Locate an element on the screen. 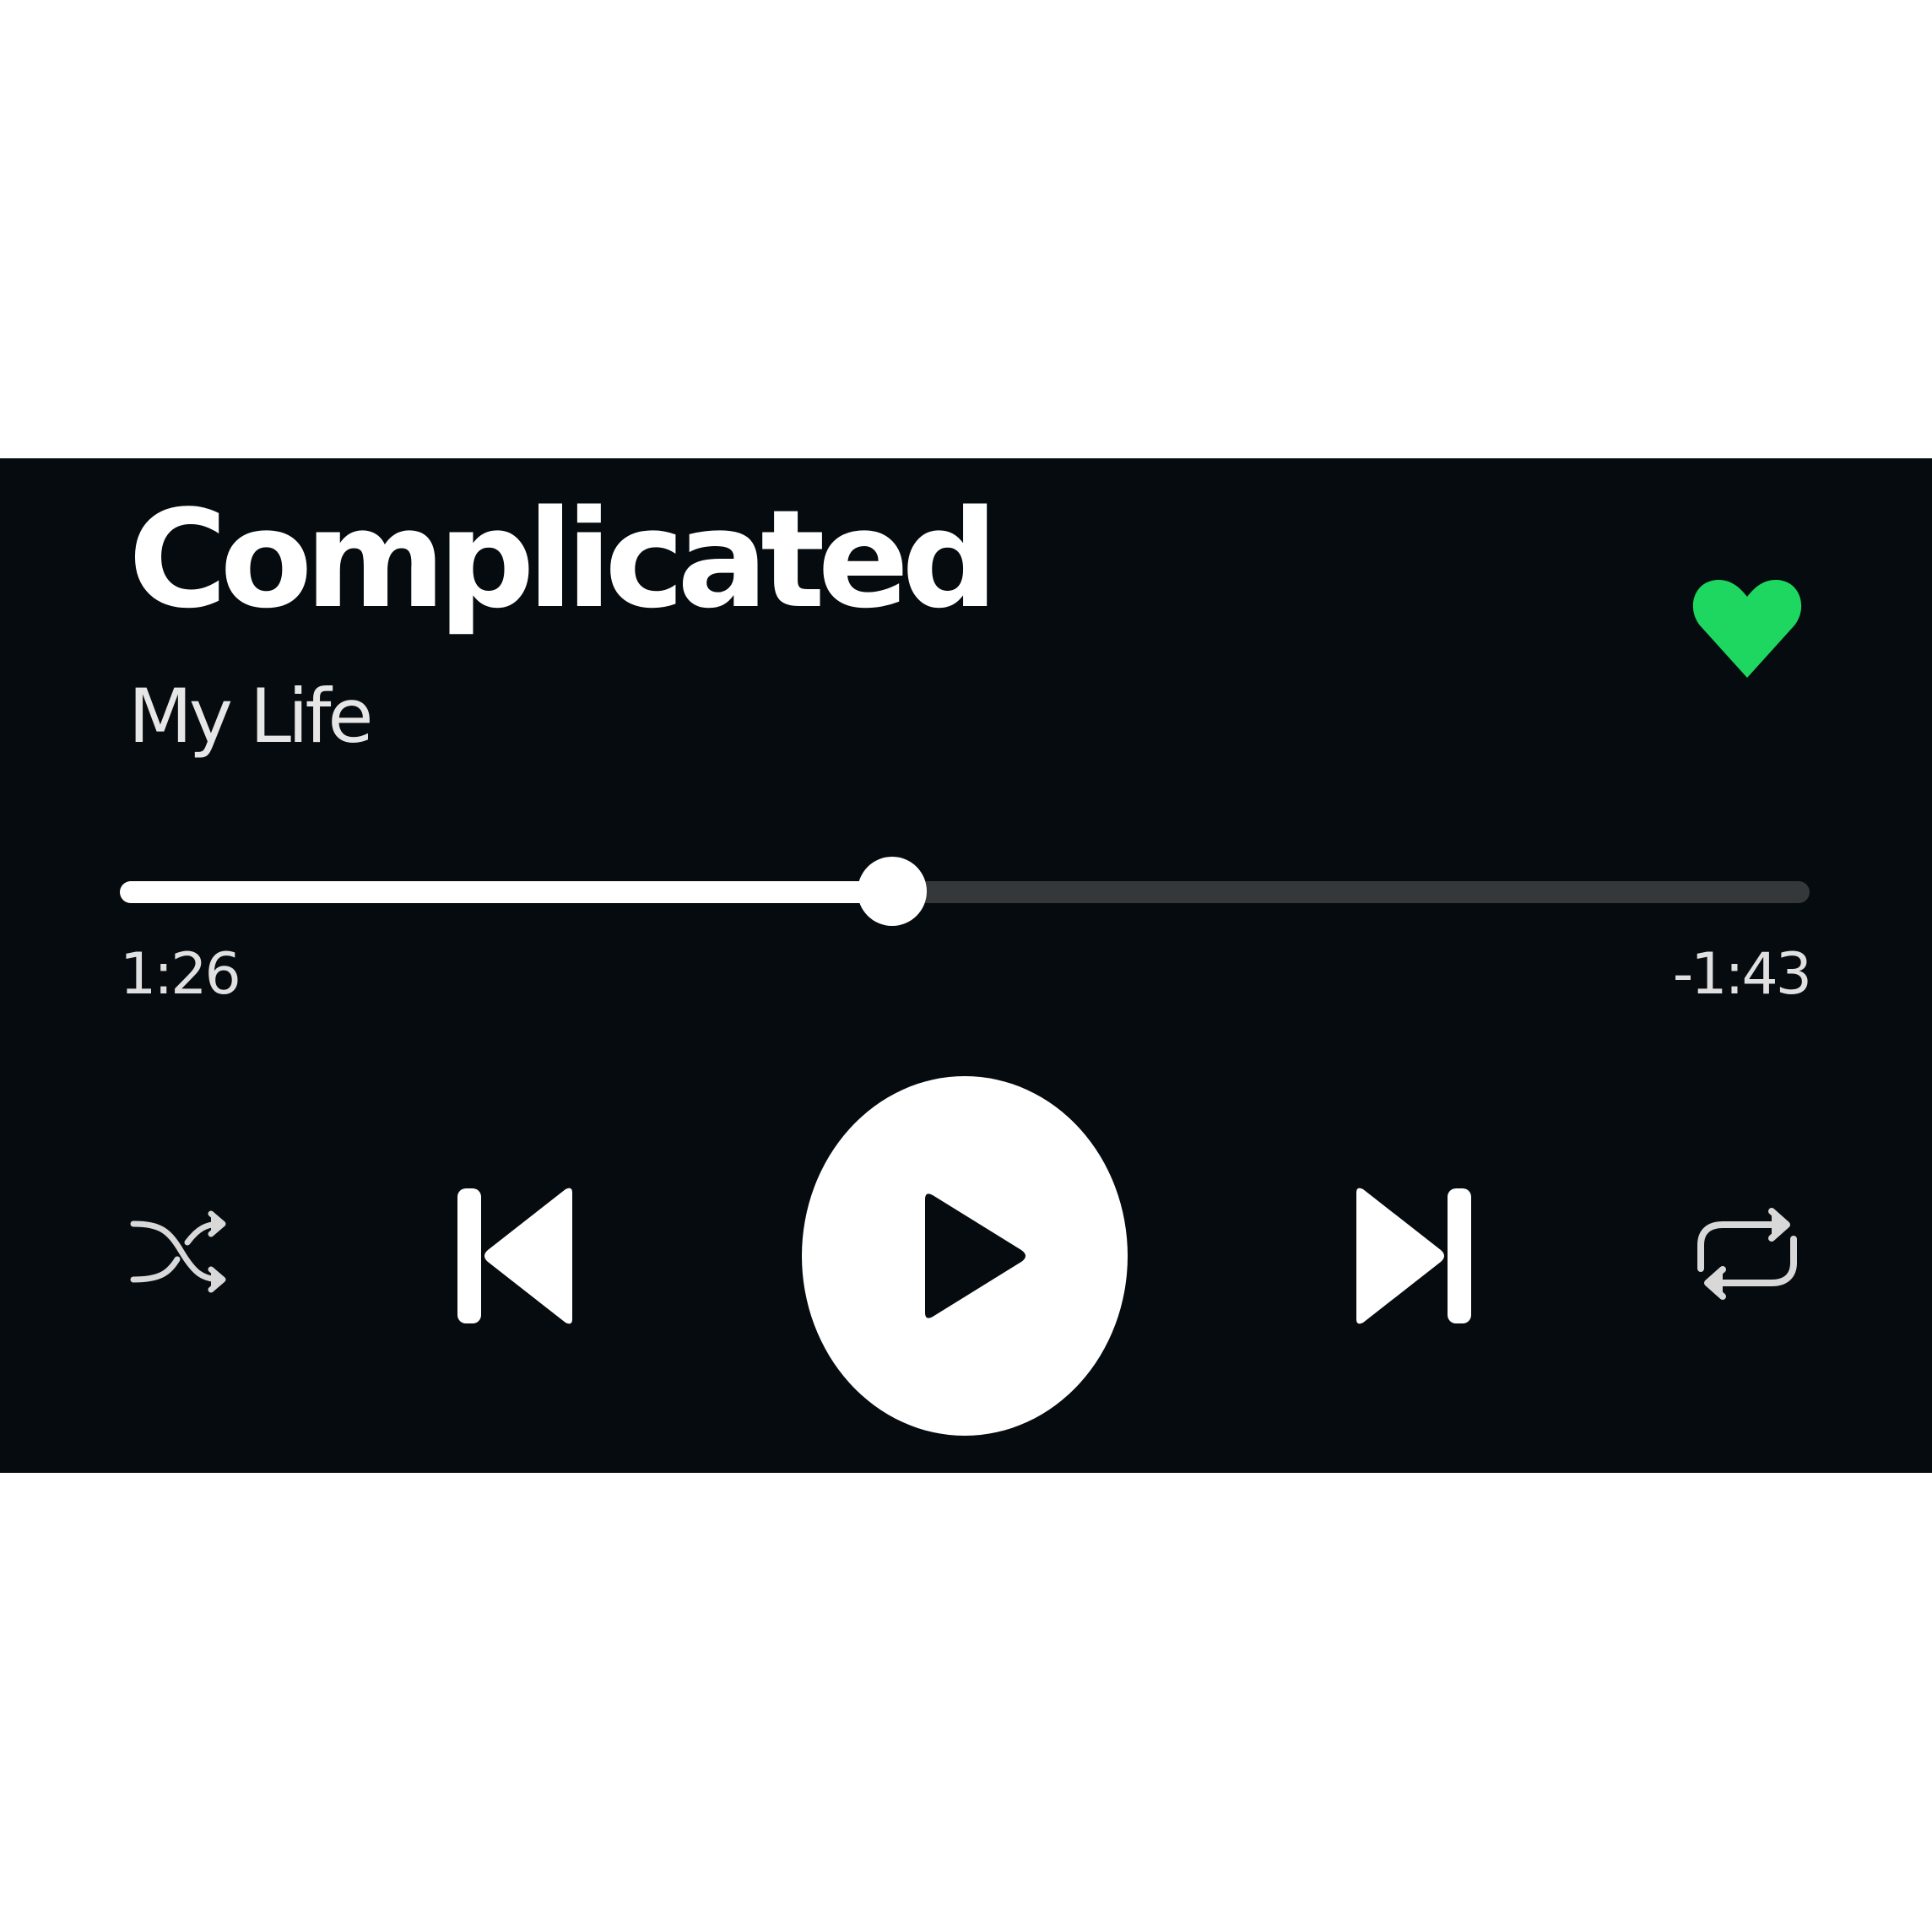  progress-thumb is located at coordinates (892, 891).